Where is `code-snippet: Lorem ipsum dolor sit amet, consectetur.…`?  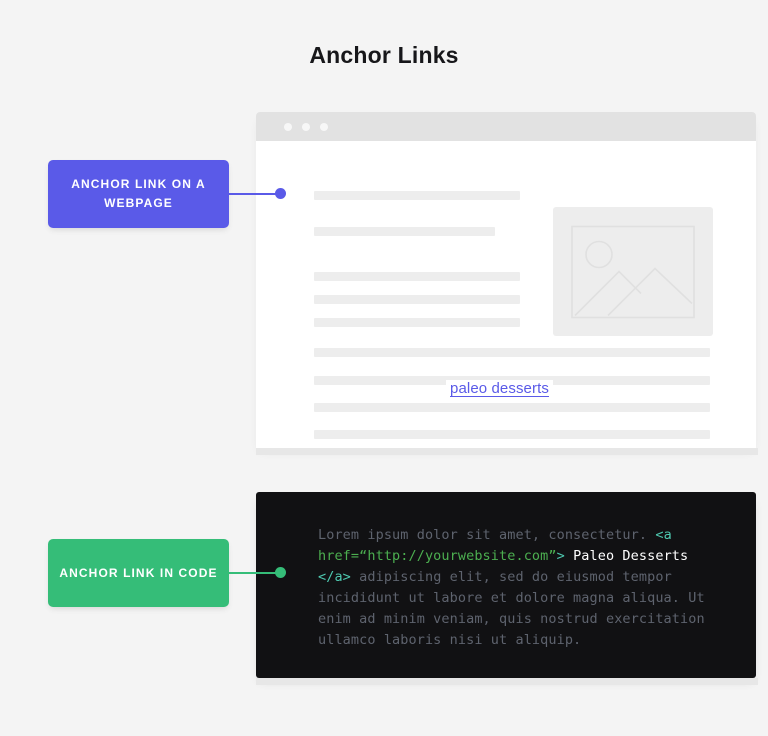
code-snippet: Lorem ipsum dolor sit amet, consectetur.… is located at coordinates (514, 588).